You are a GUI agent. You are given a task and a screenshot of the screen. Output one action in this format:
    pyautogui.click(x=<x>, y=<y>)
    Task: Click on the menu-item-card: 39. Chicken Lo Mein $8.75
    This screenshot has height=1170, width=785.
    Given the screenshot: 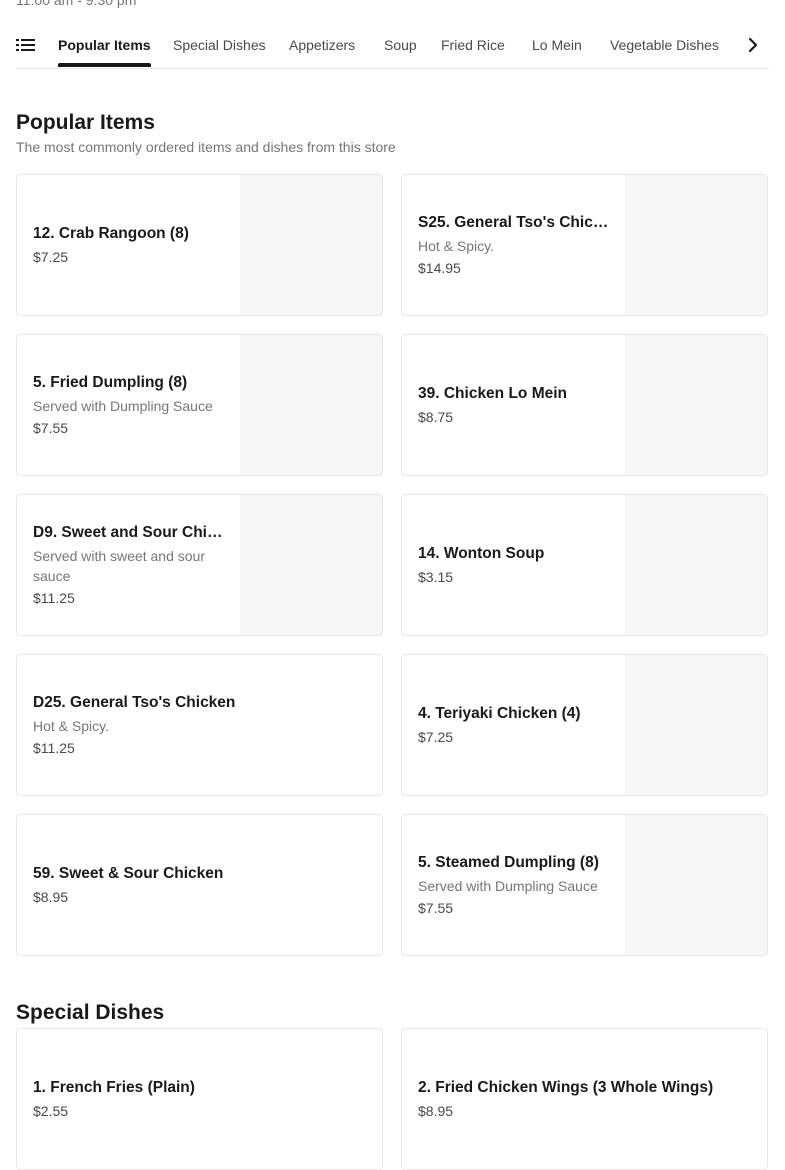 What is the action you would take?
    pyautogui.click(x=584, y=405)
    